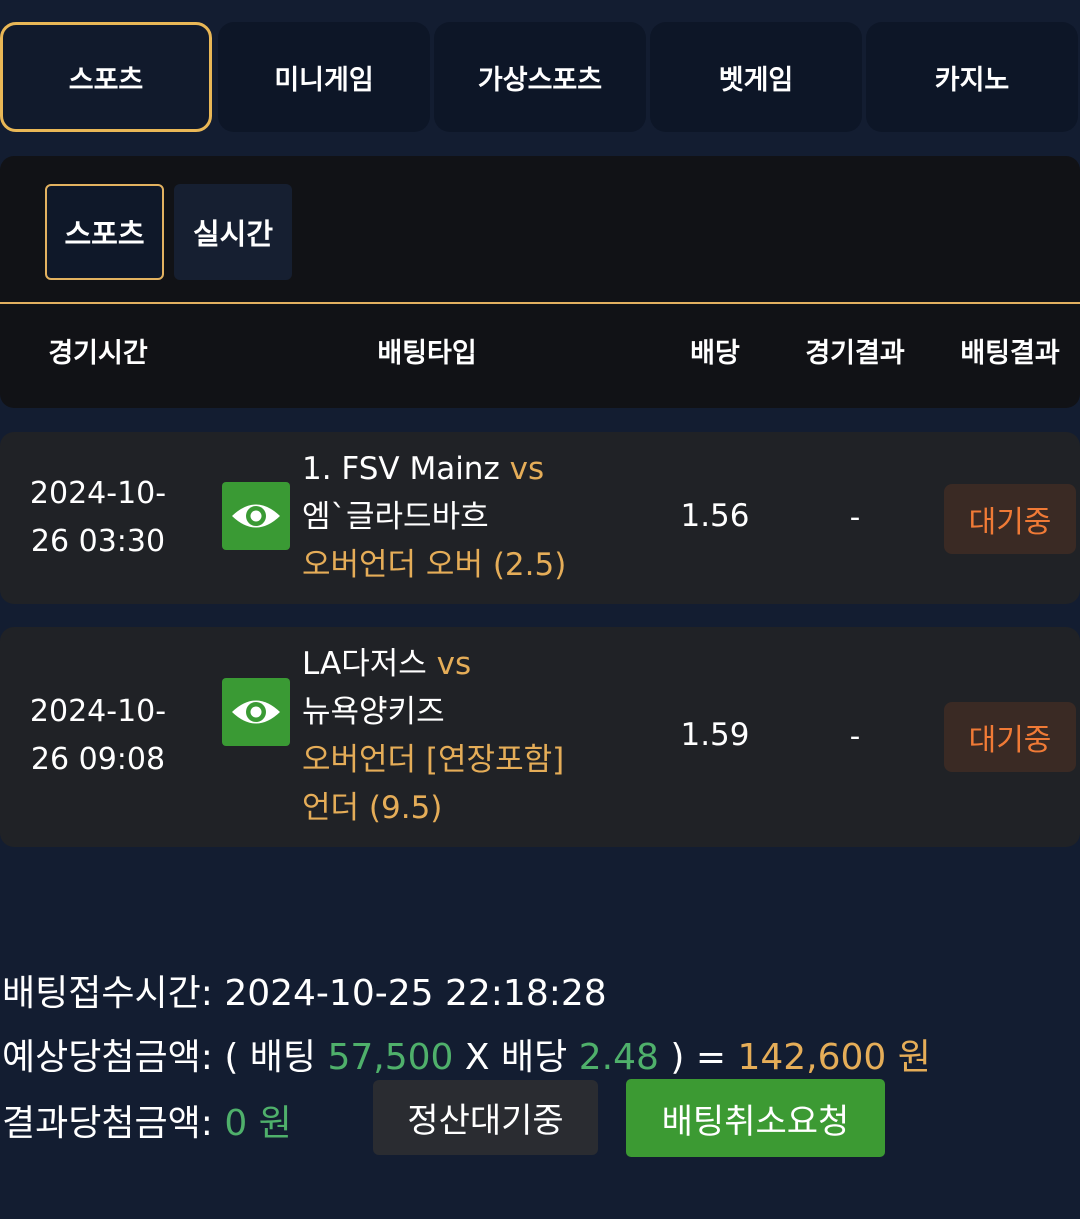  Describe the element at coordinates (364, 664) in the screenshot. I see `home-team: LA다저스` at that location.